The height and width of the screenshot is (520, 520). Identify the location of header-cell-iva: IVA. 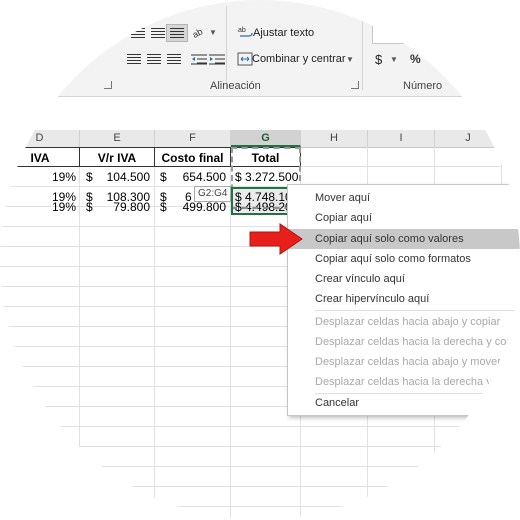
(40, 157).